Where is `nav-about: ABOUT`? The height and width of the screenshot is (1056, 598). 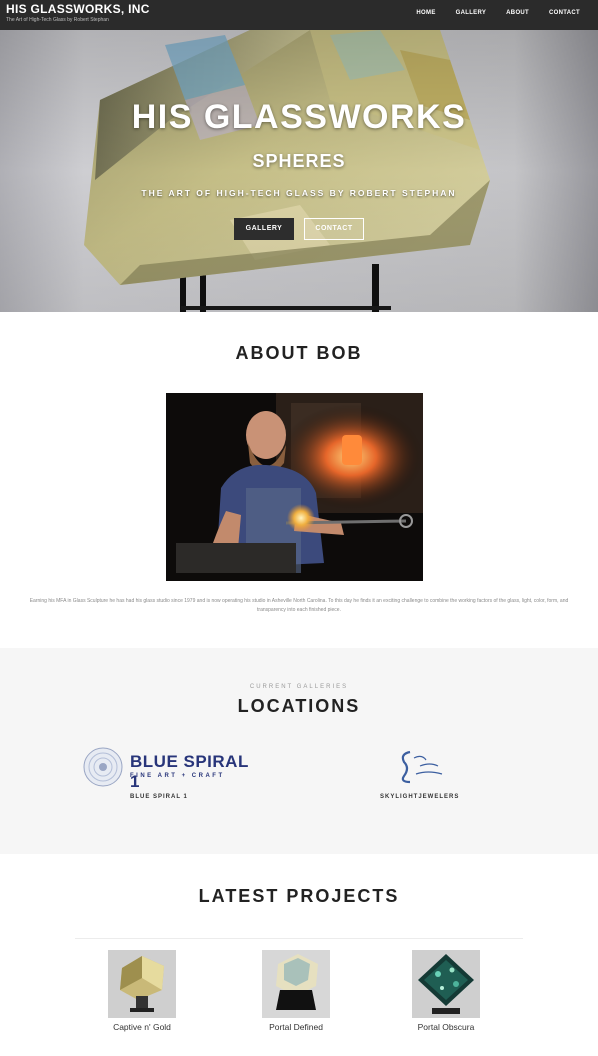 nav-about: ABOUT is located at coordinates (517, 13).